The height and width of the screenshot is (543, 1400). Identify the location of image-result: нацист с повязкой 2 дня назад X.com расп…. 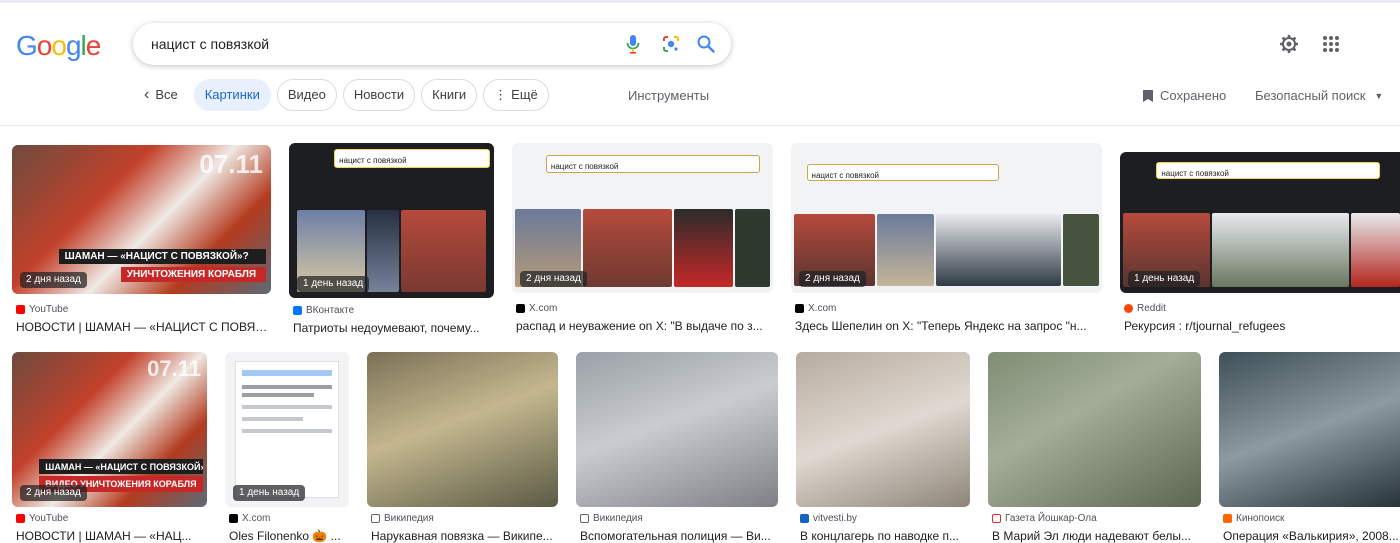
(643, 240).